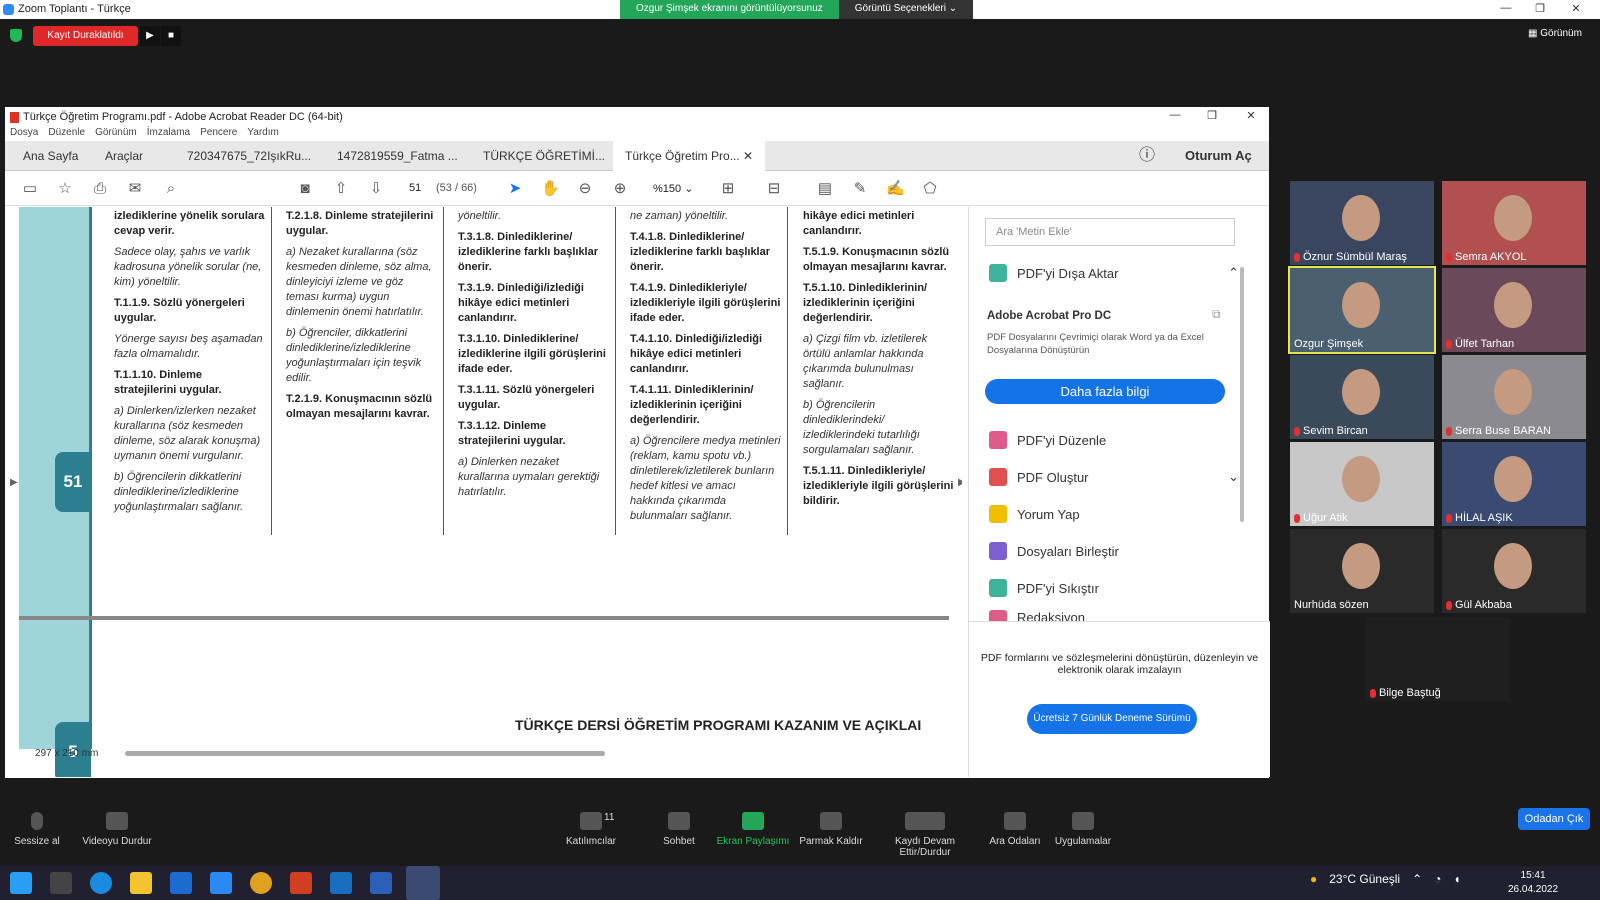  I want to click on taskbar-clock: 15:41 26.04.2022, so click(1533, 883).